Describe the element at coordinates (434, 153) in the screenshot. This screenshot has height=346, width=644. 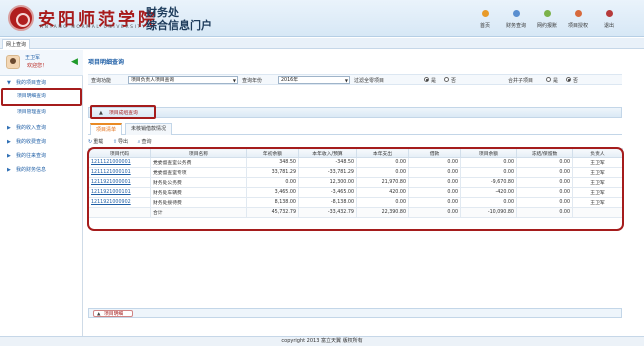
I see `col-loan: 借款` at that location.